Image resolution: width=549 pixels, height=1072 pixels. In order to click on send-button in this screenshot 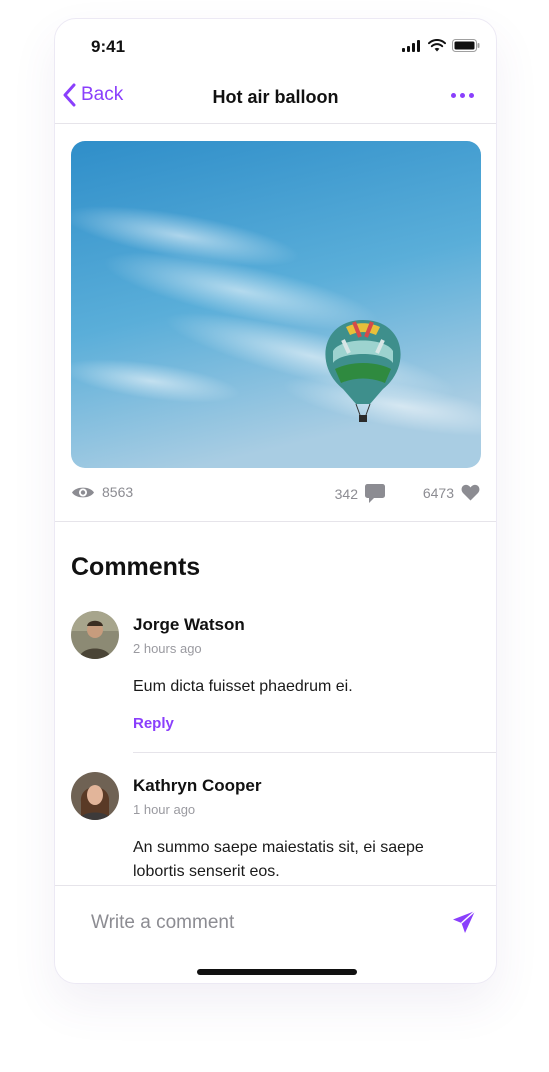, I will do `click(464, 924)`.